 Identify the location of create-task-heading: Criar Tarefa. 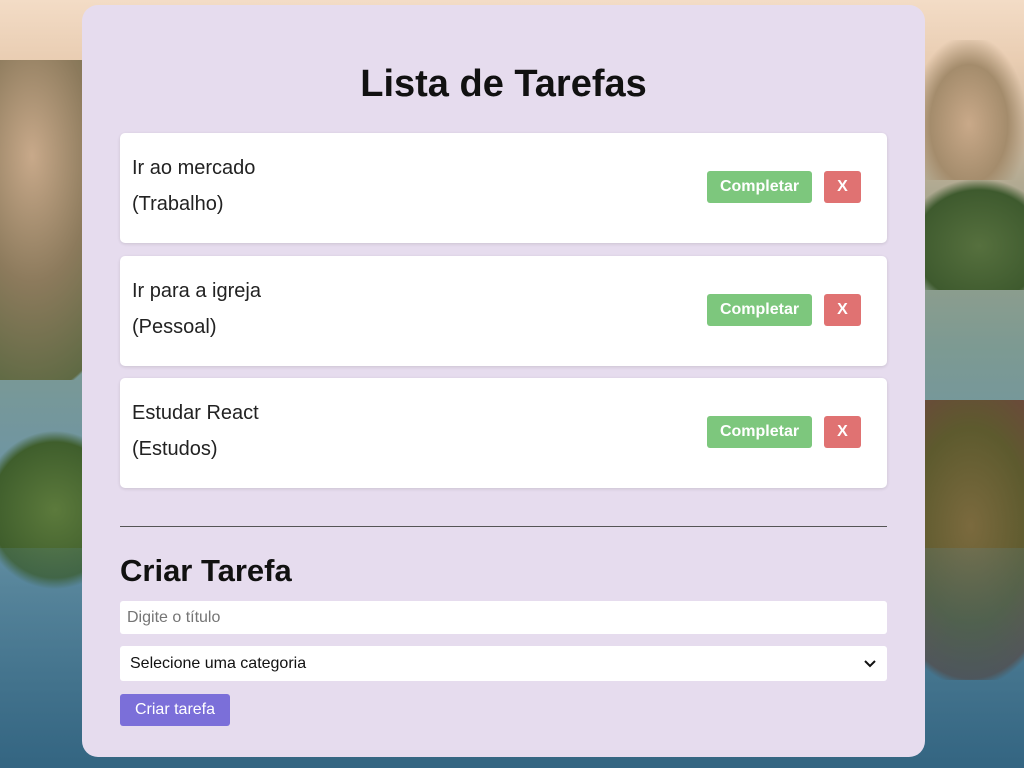
(206, 570).